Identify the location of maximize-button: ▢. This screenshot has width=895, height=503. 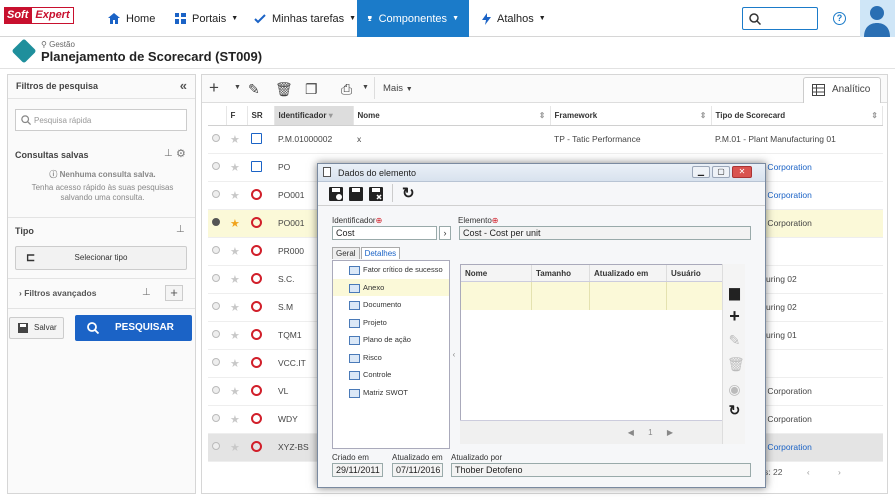
(721, 172).